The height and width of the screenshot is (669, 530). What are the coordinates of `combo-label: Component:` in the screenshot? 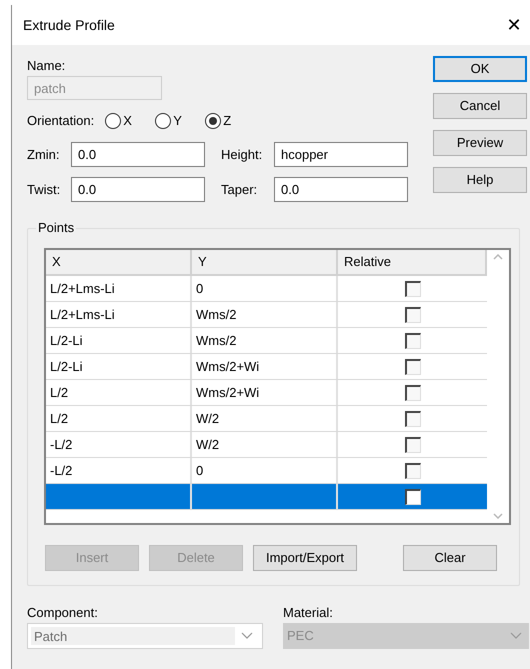 It's located at (62, 613).